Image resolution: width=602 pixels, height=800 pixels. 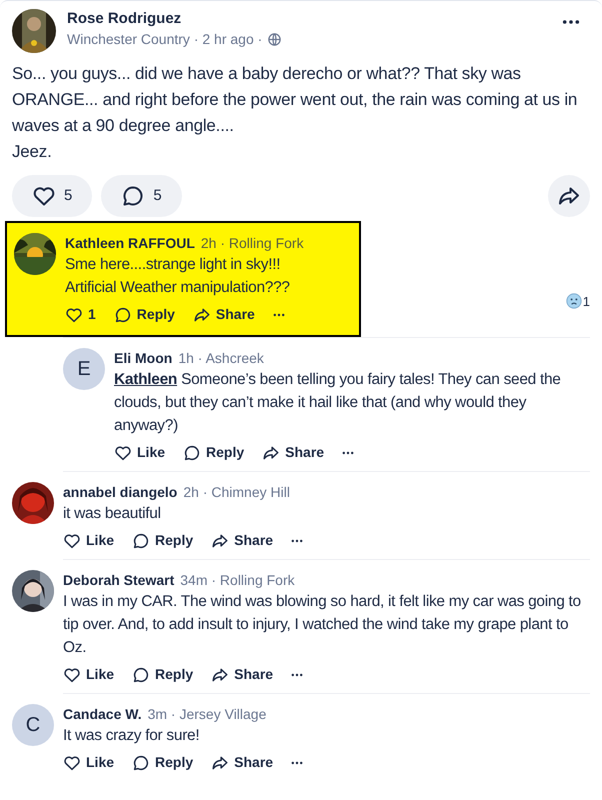 I want to click on commenter-name: Candace W., so click(x=102, y=714).